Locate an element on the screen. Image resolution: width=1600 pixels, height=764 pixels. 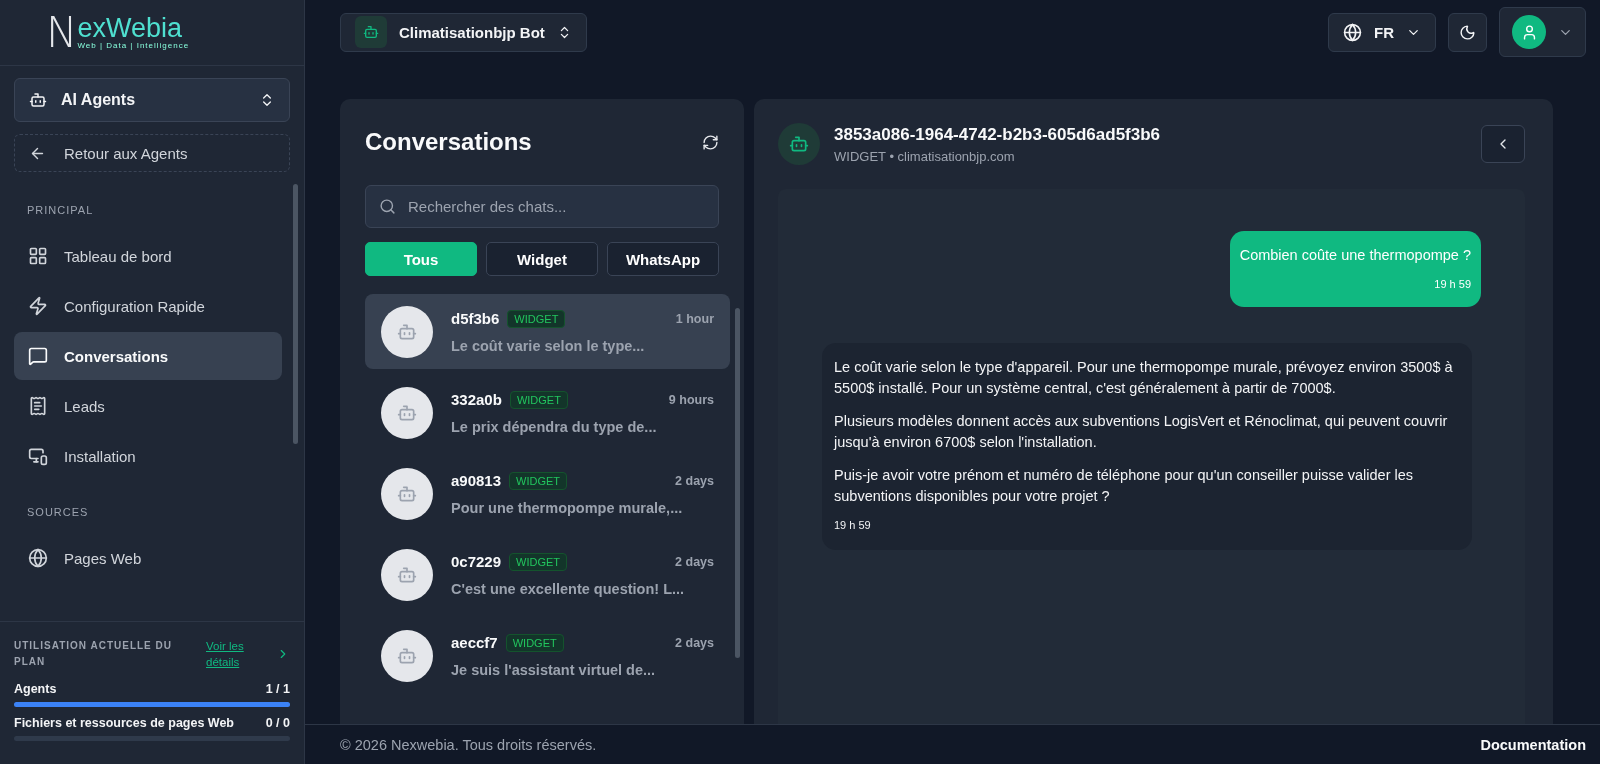
conversation-id: 0c7229 is located at coordinates (476, 561).